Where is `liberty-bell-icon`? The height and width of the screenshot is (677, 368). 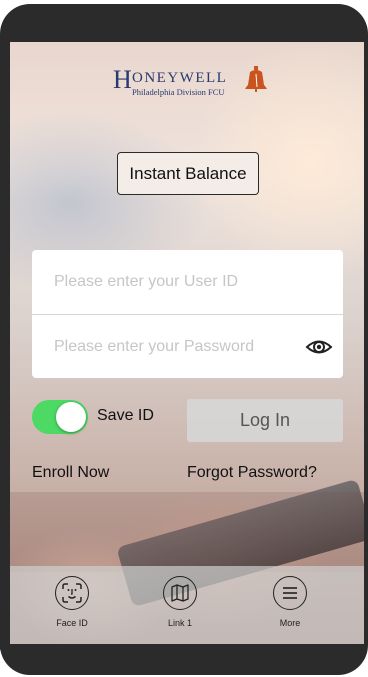
liberty-bell-icon is located at coordinates (256, 79).